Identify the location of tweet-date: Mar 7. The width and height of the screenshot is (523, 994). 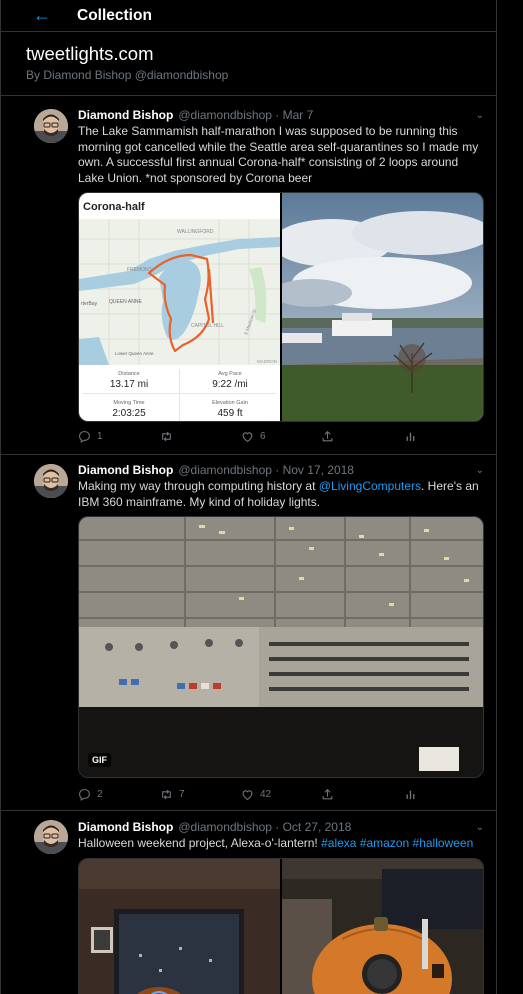
(298, 115).